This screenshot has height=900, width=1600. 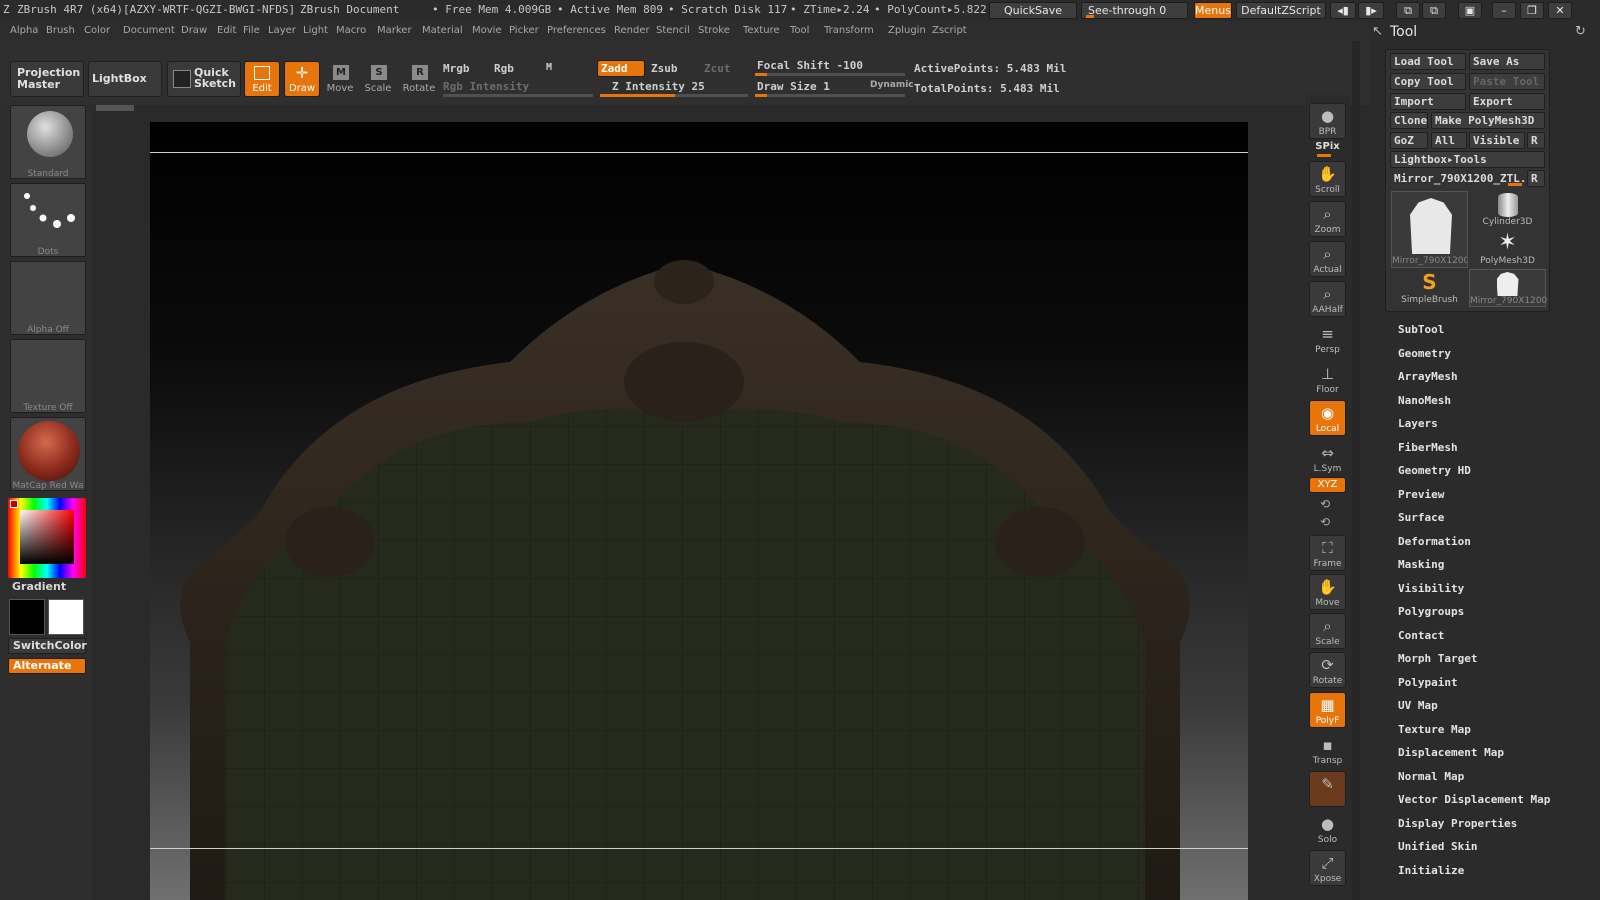 I want to click on menu-material: Material, so click(x=442, y=30).